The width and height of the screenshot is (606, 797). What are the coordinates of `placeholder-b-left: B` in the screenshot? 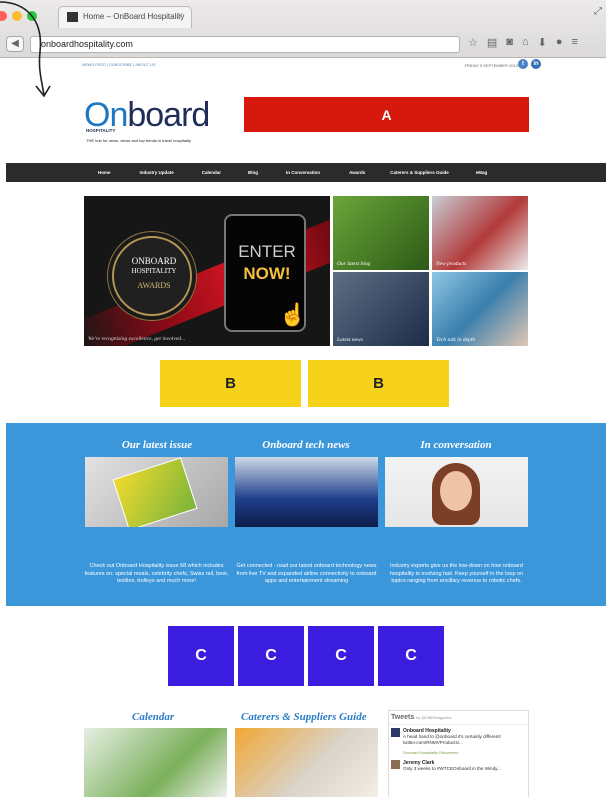 It's located at (230, 383).